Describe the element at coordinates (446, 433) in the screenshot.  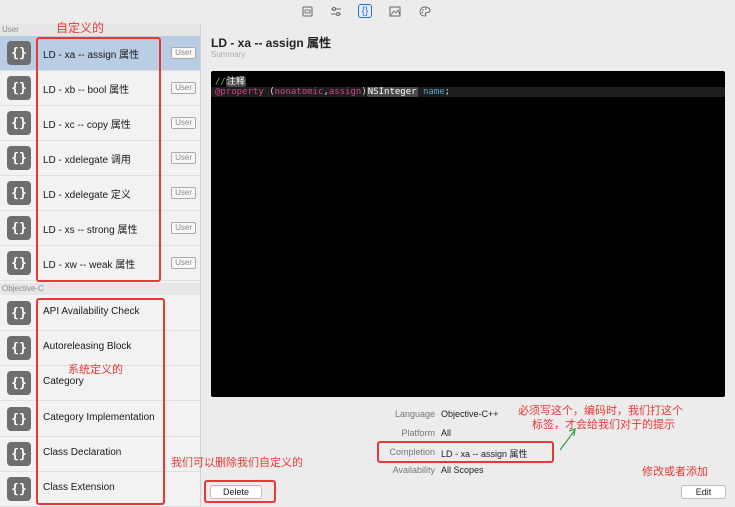
I see `platform-value: All` at that location.